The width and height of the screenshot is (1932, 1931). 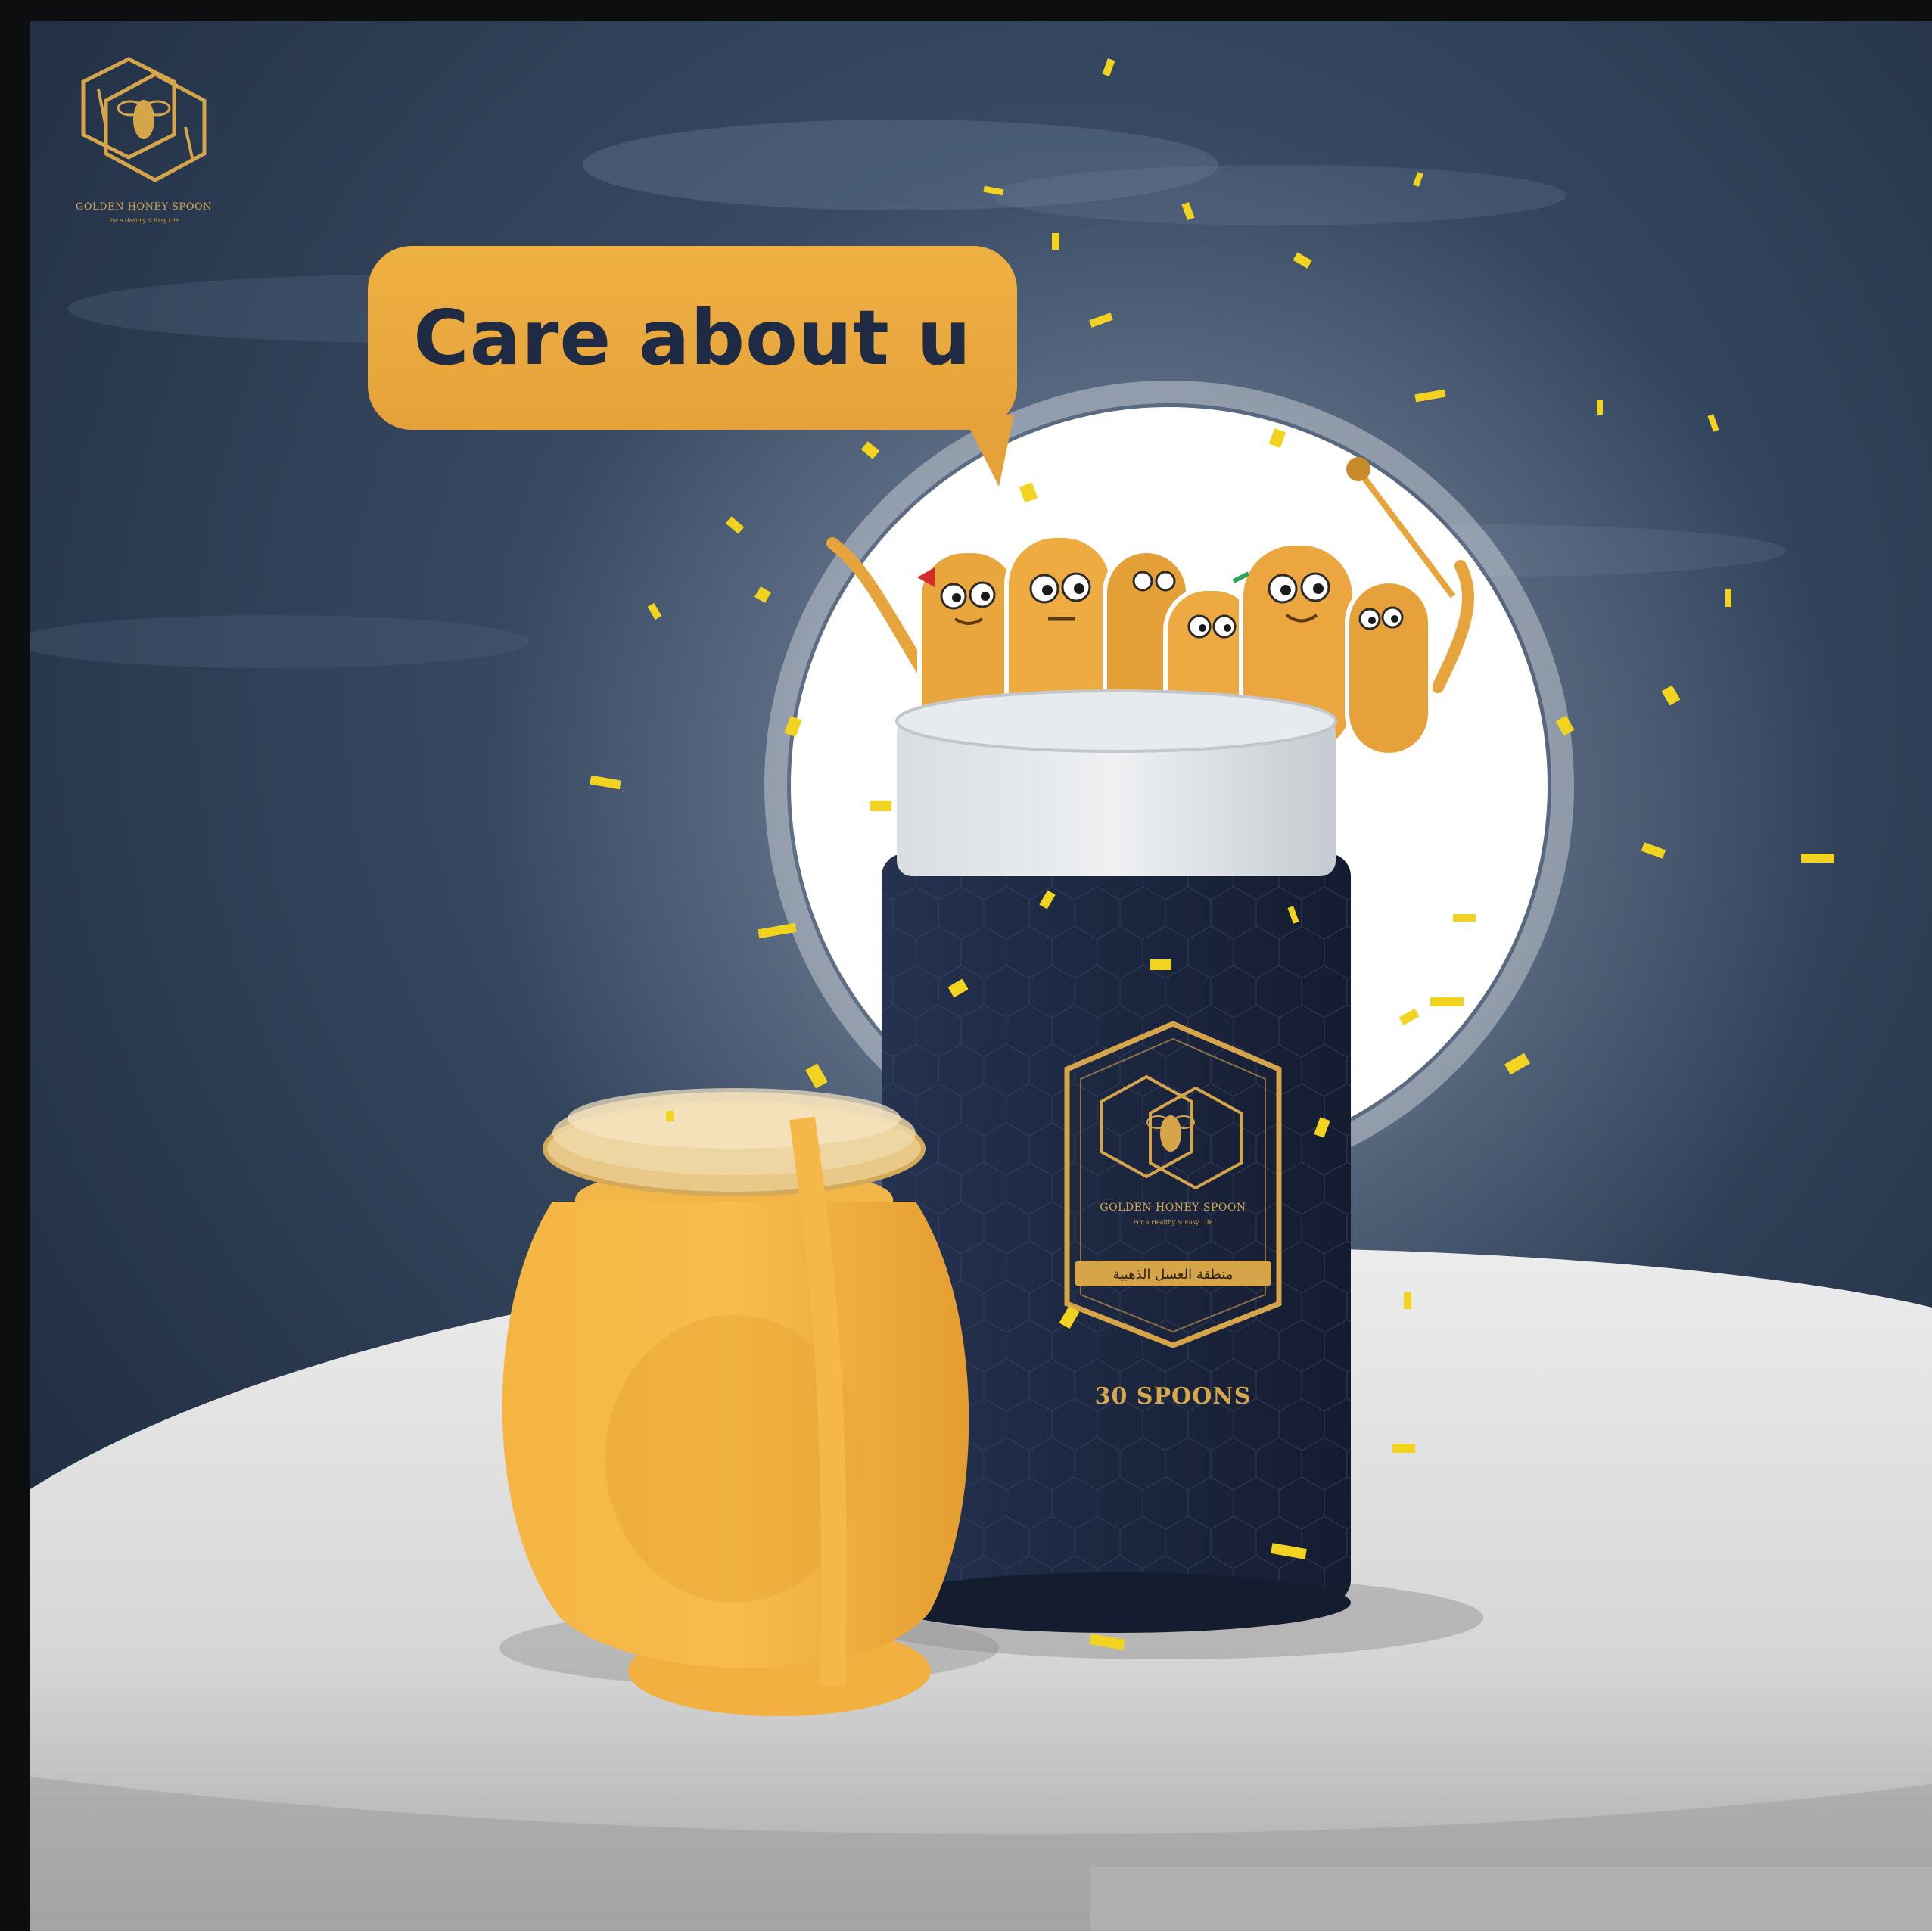 I want to click on speech-bubble: Care about u, so click(x=692, y=338).